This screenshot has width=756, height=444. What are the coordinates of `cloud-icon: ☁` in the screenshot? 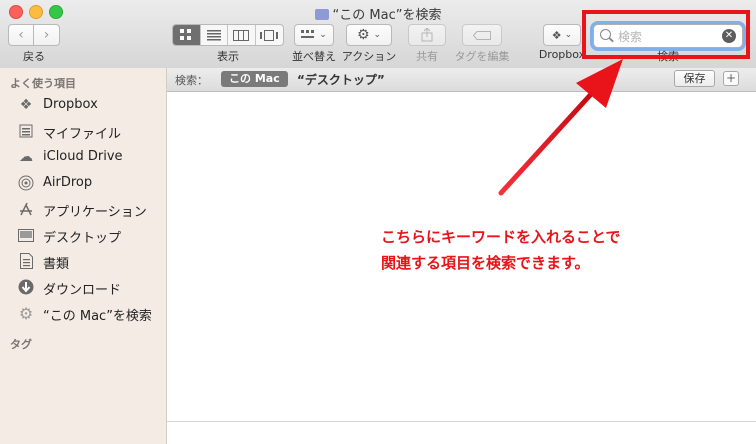 It's located at (26, 157).